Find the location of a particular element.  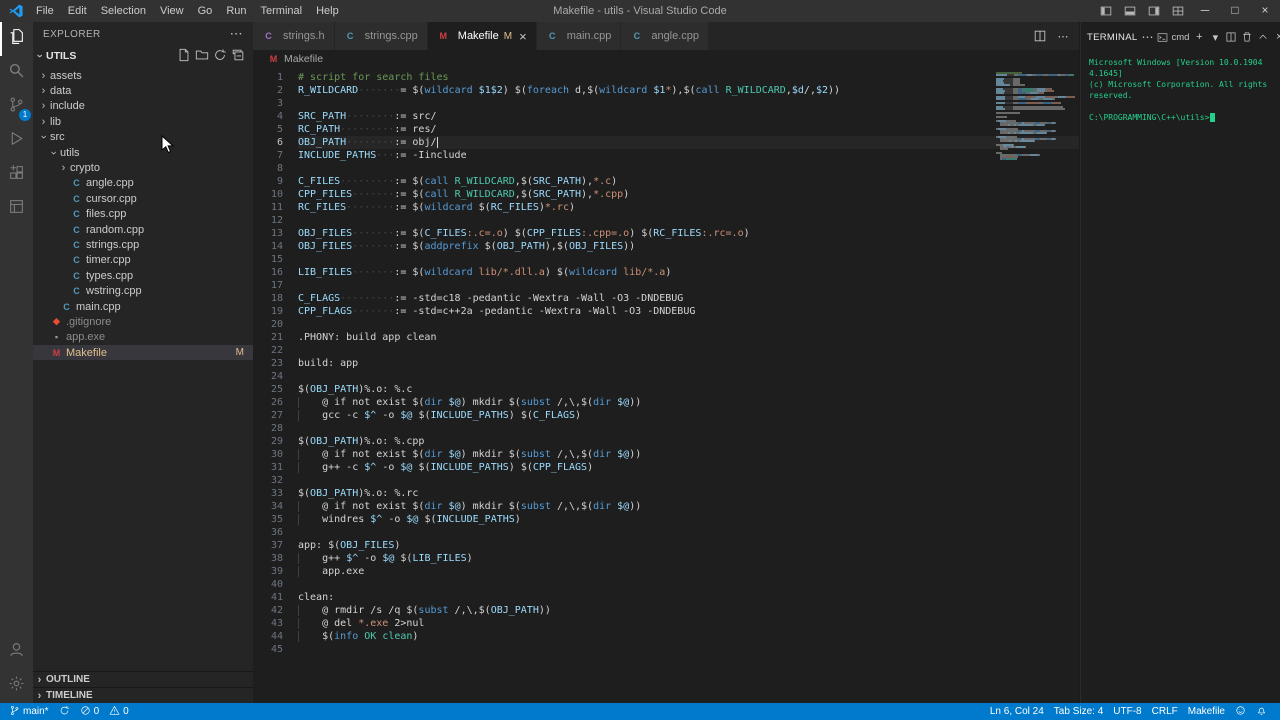

code-token: ) is located at coordinates (668, 272).